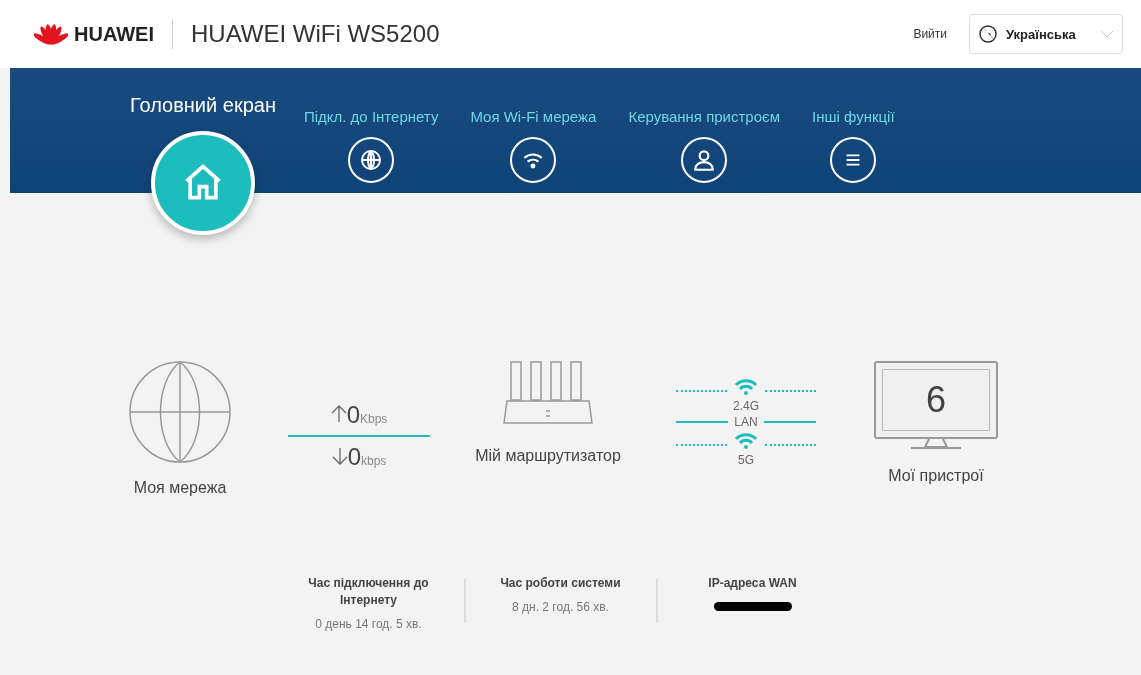  I want to click on brand-name: HUAWEI, so click(114, 34).